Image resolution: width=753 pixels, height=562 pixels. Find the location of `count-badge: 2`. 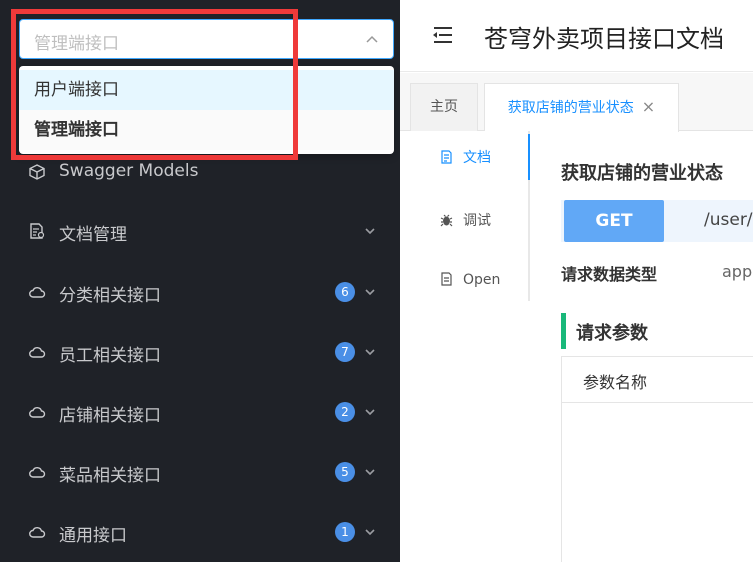

count-badge: 2 is located at coordinates (345, 412).